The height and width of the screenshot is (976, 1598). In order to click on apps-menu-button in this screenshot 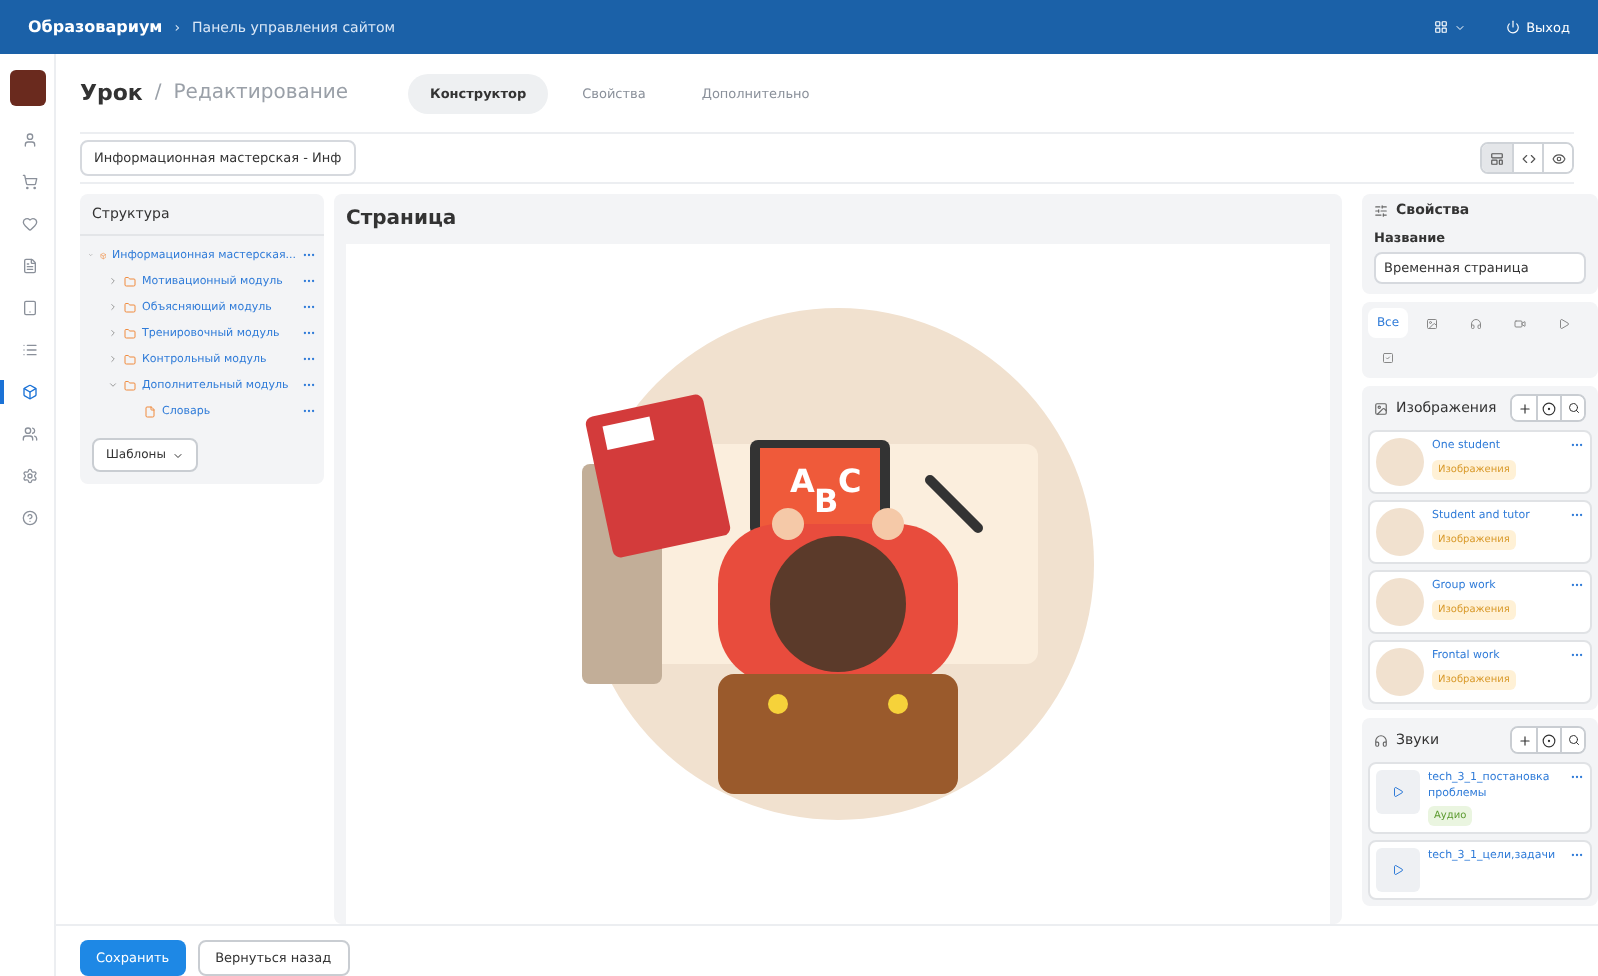, I will do `click(1450, 27)`.